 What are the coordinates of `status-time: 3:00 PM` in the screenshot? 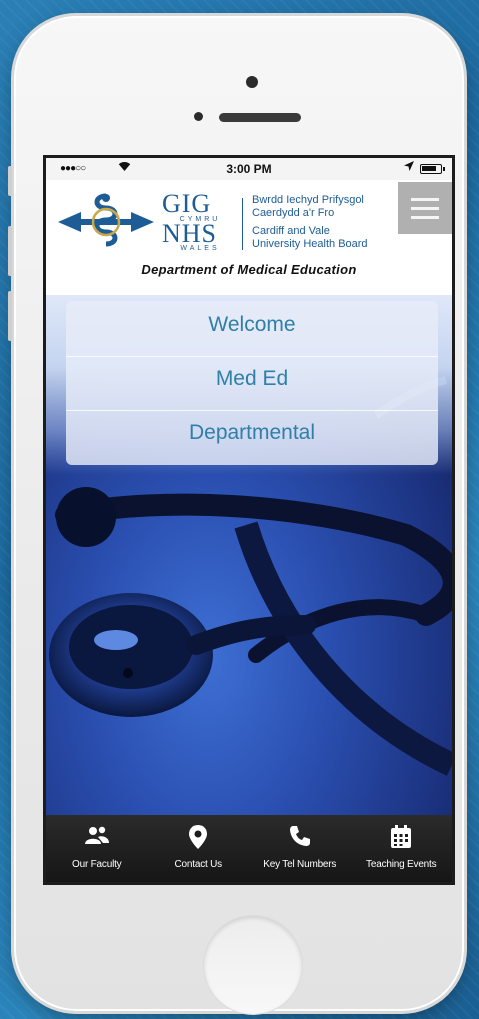 It's located at (249, 169).